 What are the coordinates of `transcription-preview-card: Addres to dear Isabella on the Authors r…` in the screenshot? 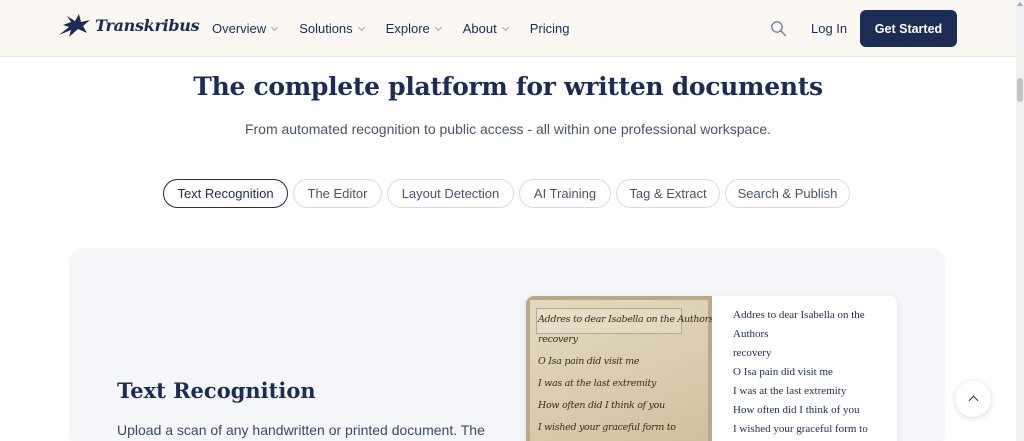 It's located at (711, 368).